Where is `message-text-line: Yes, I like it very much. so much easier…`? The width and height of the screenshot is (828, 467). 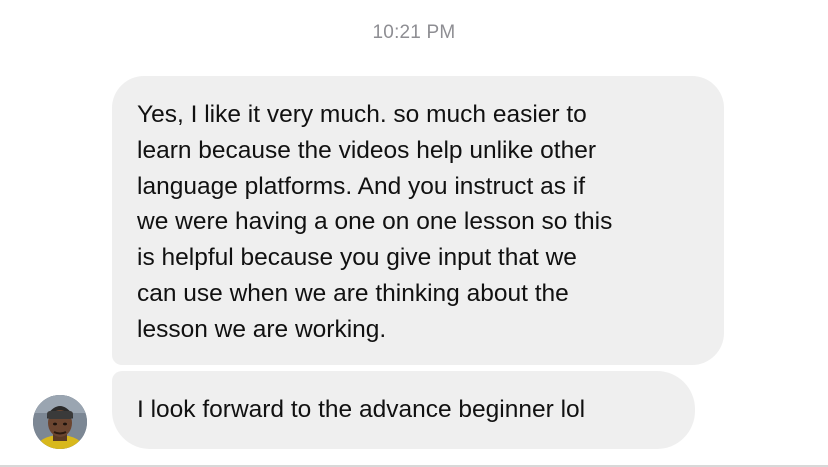 message-text-line: Yes, I like it very much. so much easier… is located at coordinates (362, 114).